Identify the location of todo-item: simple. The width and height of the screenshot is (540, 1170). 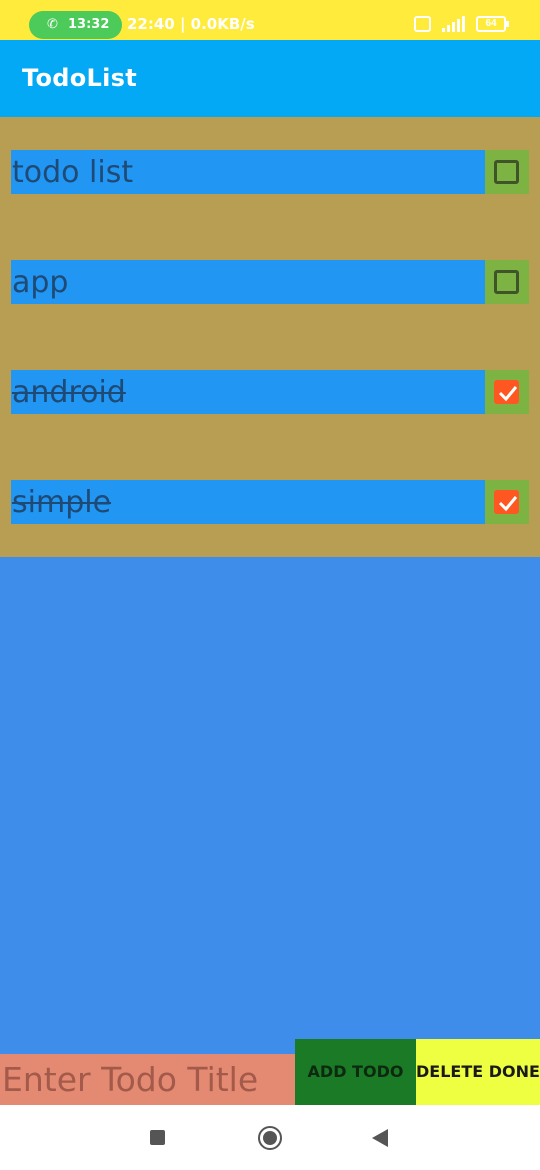
(270, 502).